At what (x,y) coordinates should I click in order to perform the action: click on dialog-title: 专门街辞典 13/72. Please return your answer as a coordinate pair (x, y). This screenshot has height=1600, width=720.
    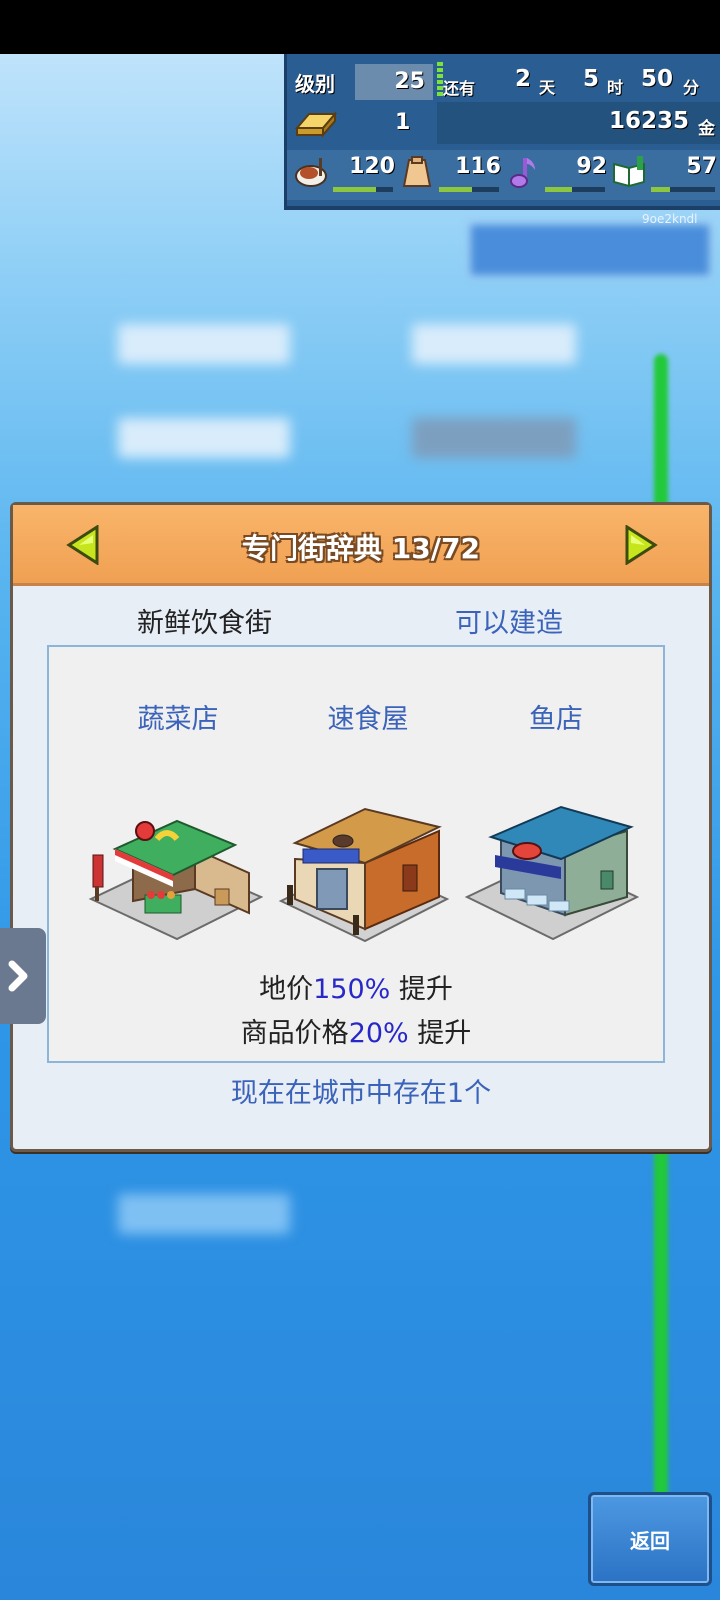
    Looking at the image, I should click on (361, 548).